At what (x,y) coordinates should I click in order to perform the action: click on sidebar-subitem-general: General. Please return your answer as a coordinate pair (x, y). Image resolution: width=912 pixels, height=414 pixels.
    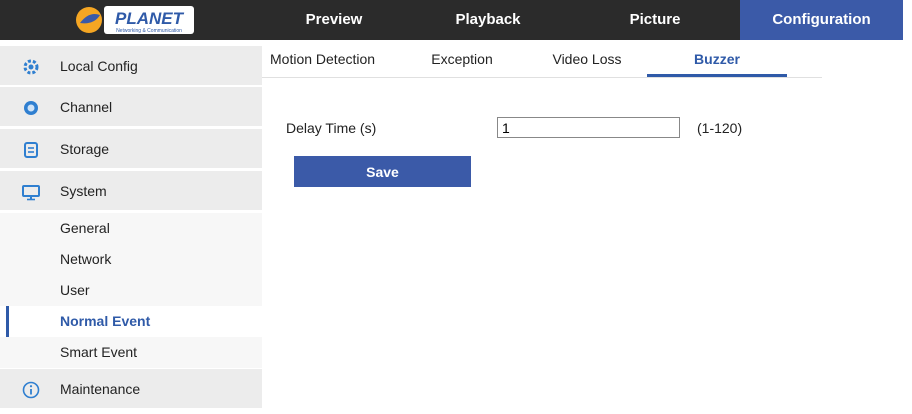
    Looking at the image, I should click on (131, 228).